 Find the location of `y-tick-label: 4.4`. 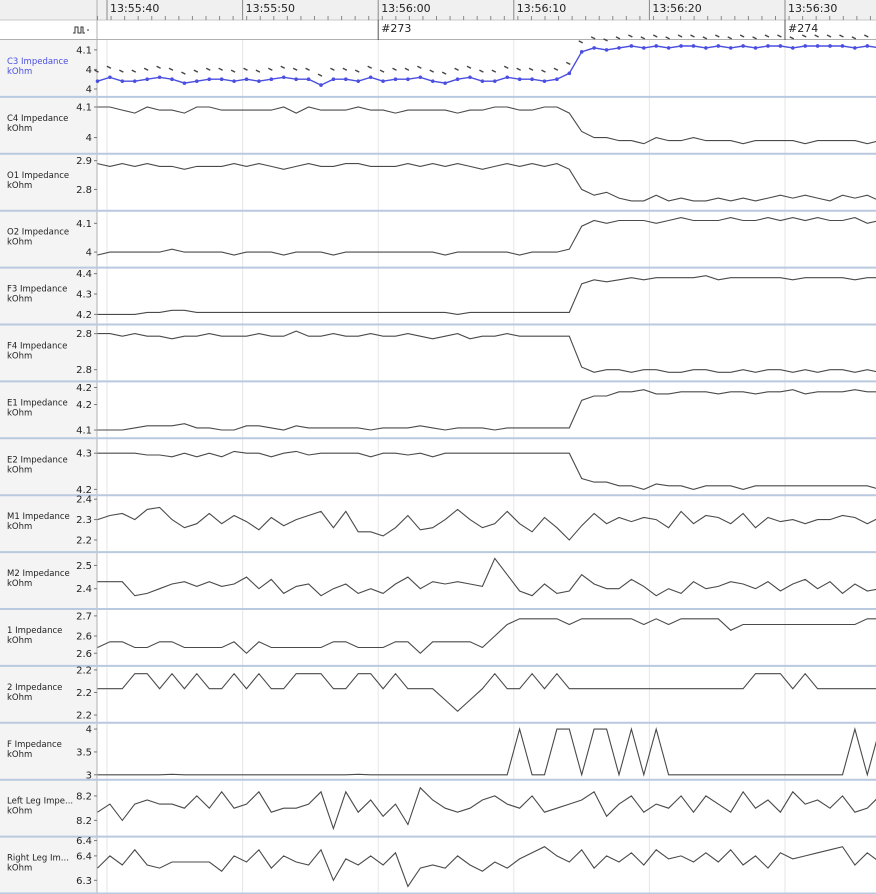

y-tick-label: 4.4 is located at coordinates (84, 274).